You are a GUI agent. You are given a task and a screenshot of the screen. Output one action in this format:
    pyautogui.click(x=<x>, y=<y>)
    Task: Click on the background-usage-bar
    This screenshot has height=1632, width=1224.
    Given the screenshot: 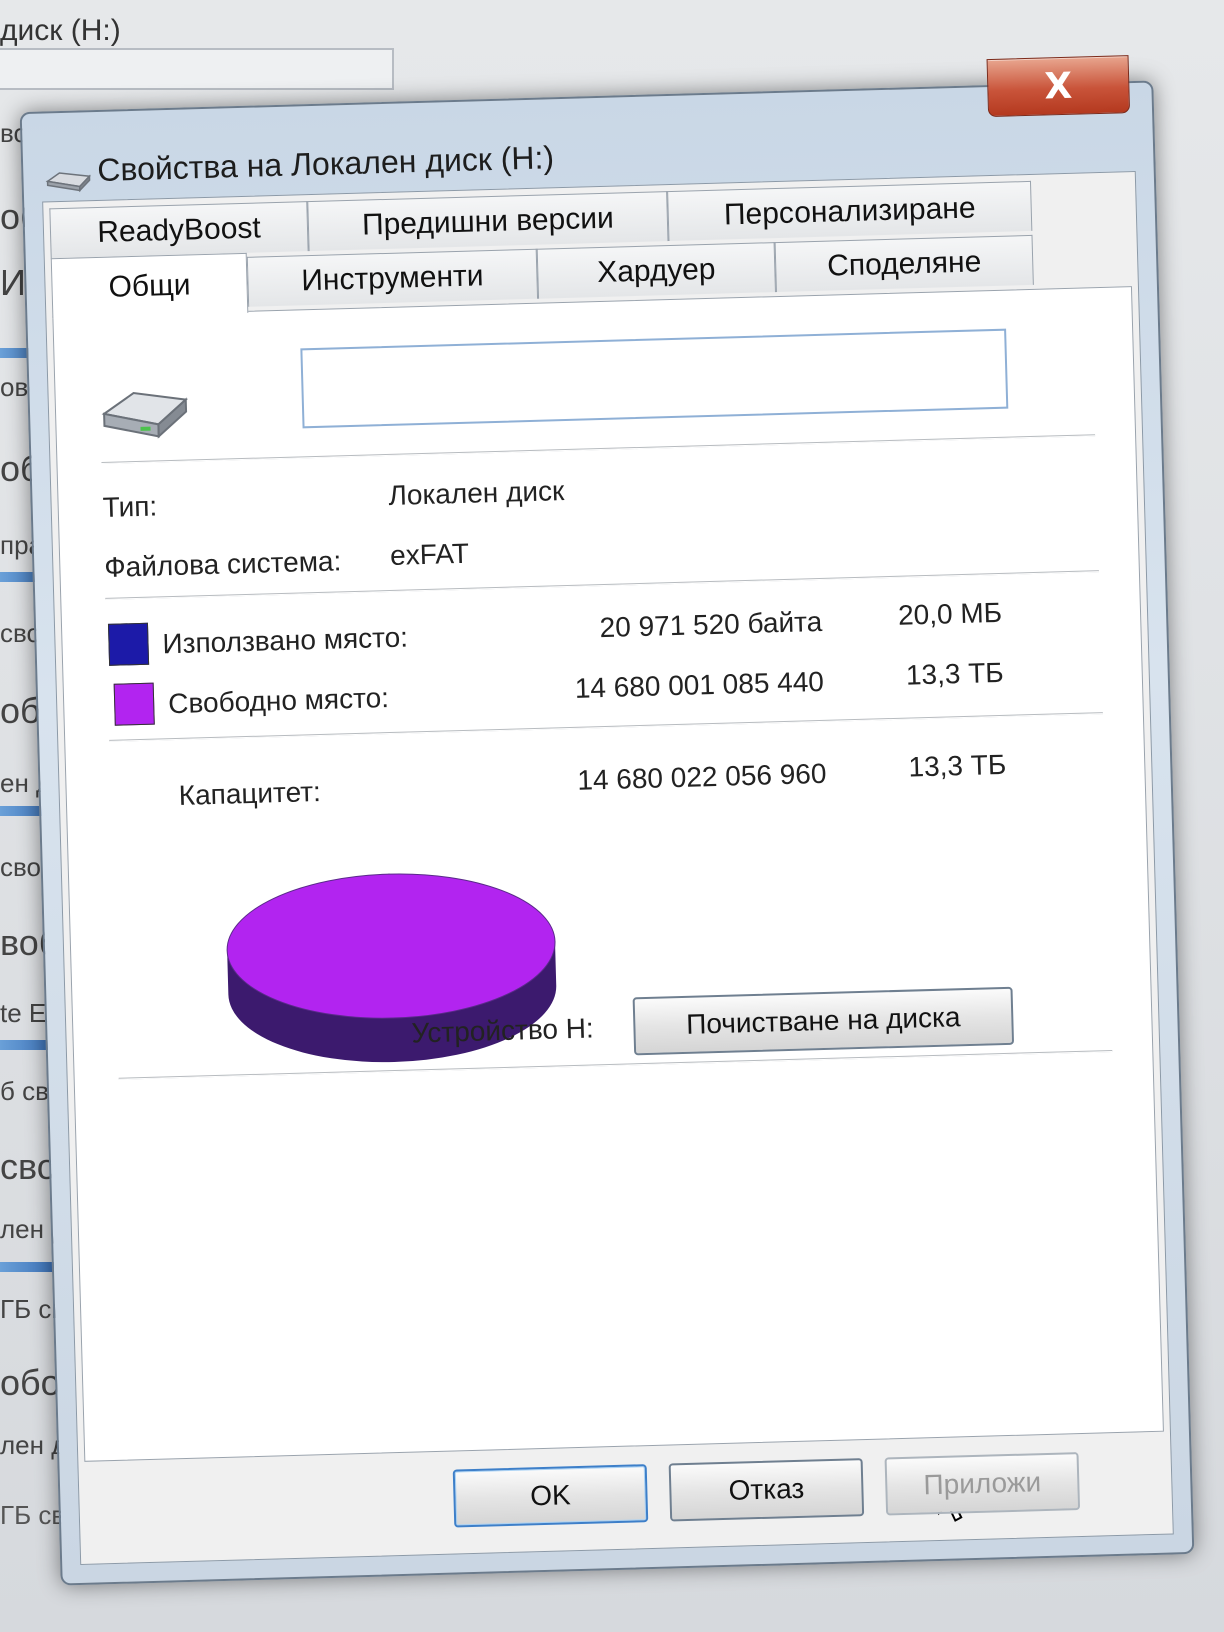 What is the action you would take?
    pyautogui.click(x=29, y=1267)
    